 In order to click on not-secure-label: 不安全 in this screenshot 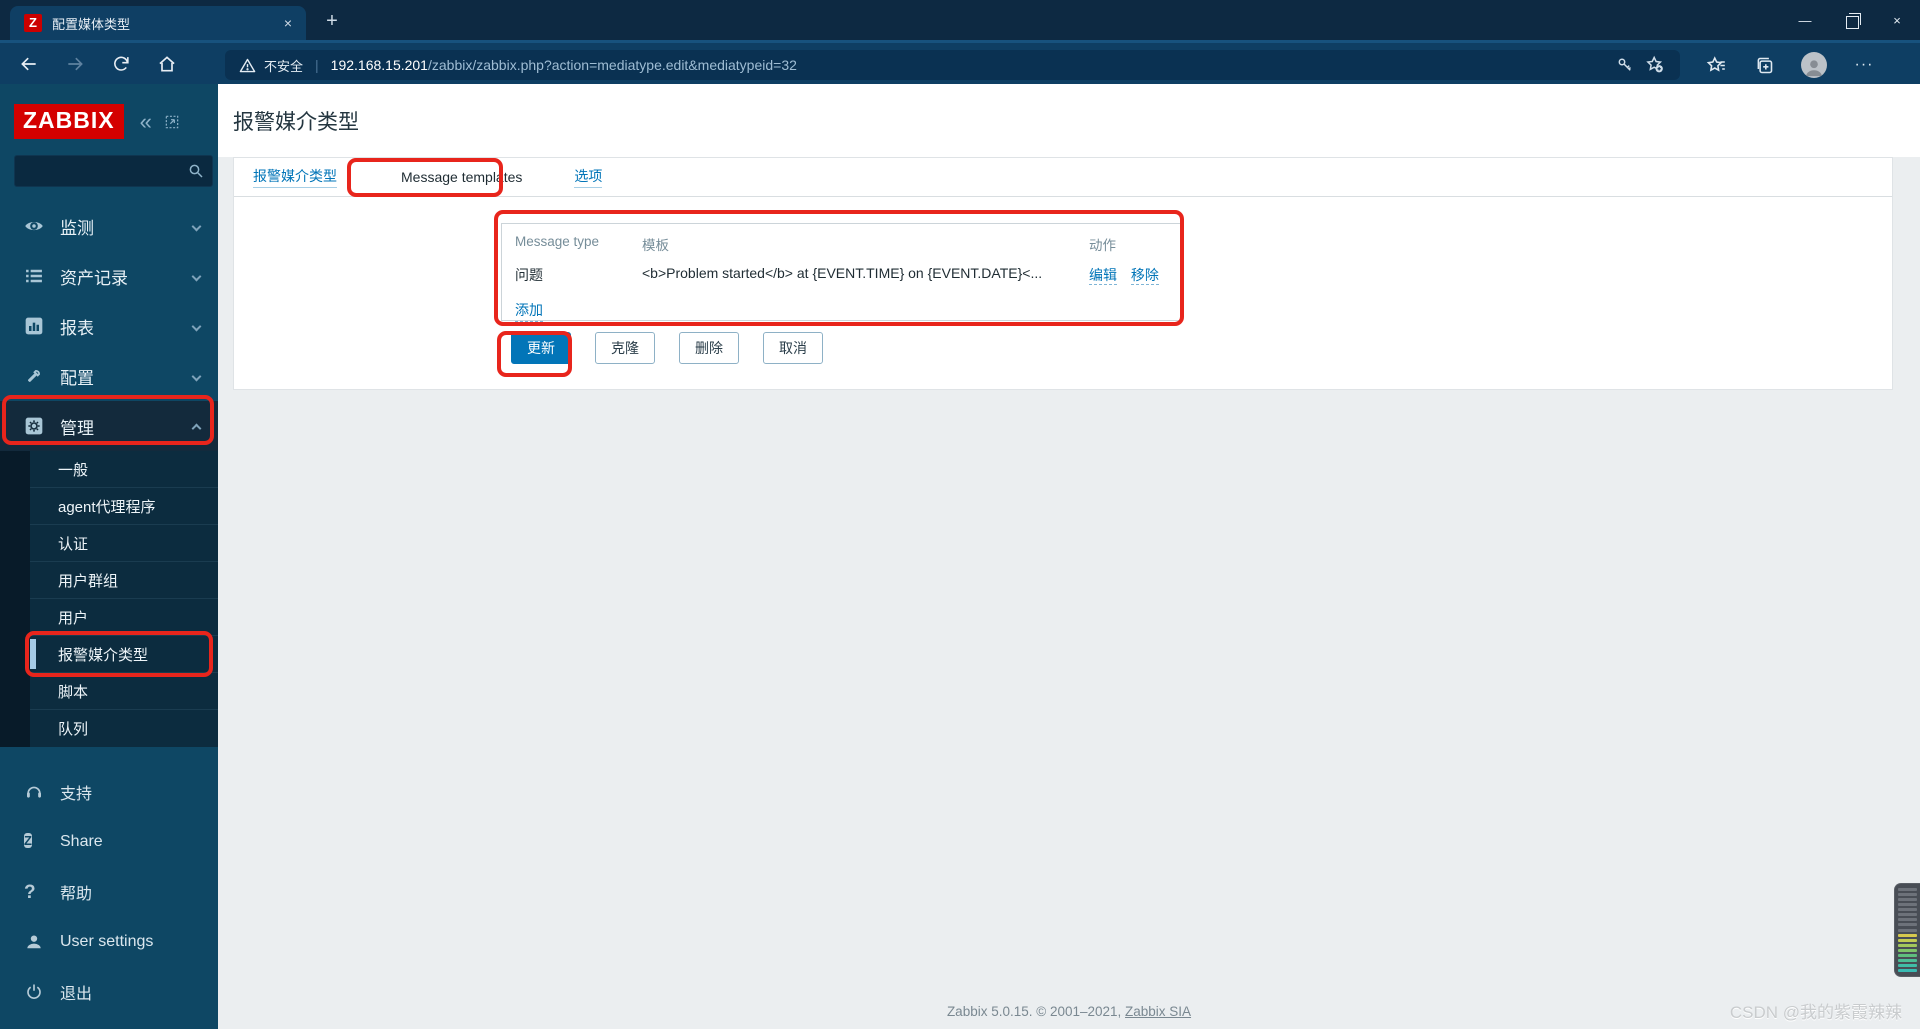, I will do `click(283, 65)`.